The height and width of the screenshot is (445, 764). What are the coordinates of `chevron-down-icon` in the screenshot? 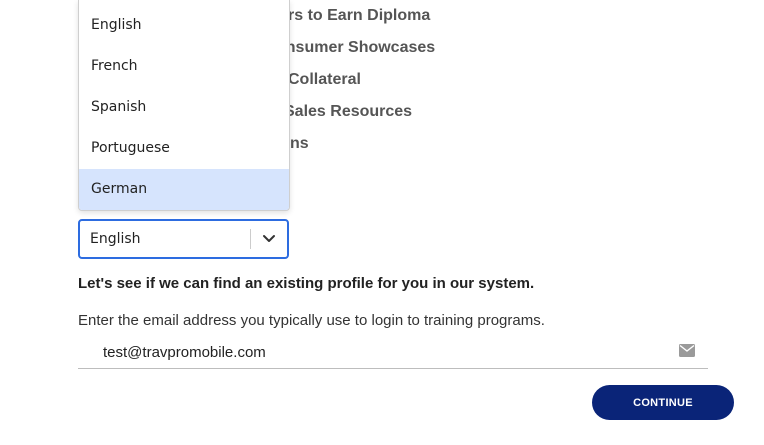 It's located at (269, 239).